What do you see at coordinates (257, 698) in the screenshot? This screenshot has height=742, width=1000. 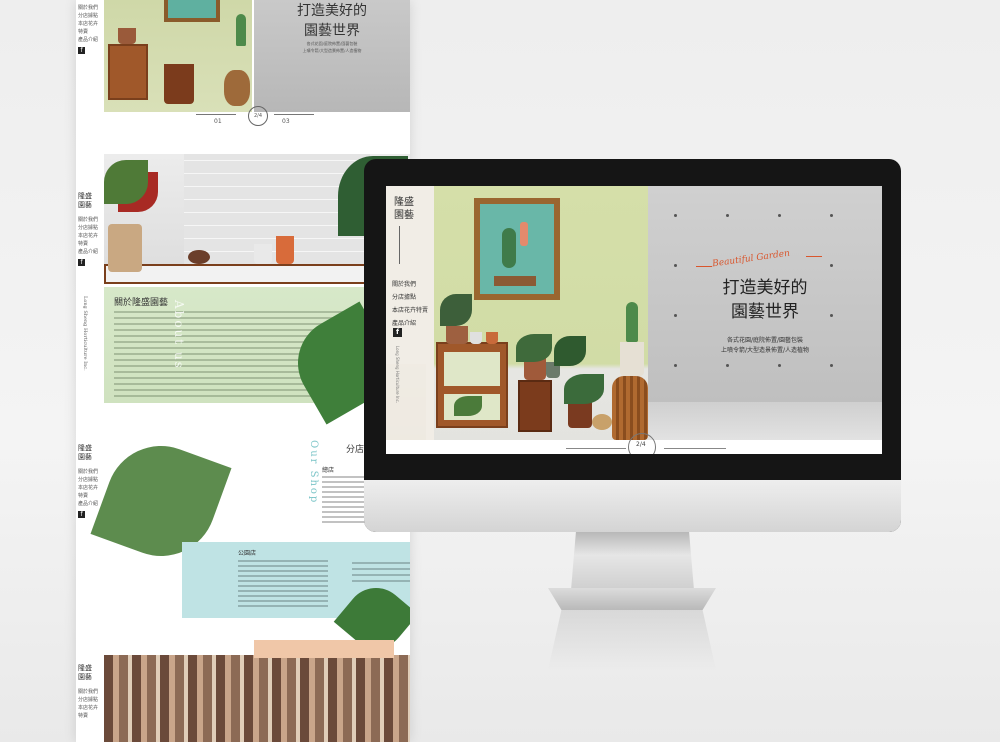 I see `stone-display-photo` at bounding box center [257, 698].